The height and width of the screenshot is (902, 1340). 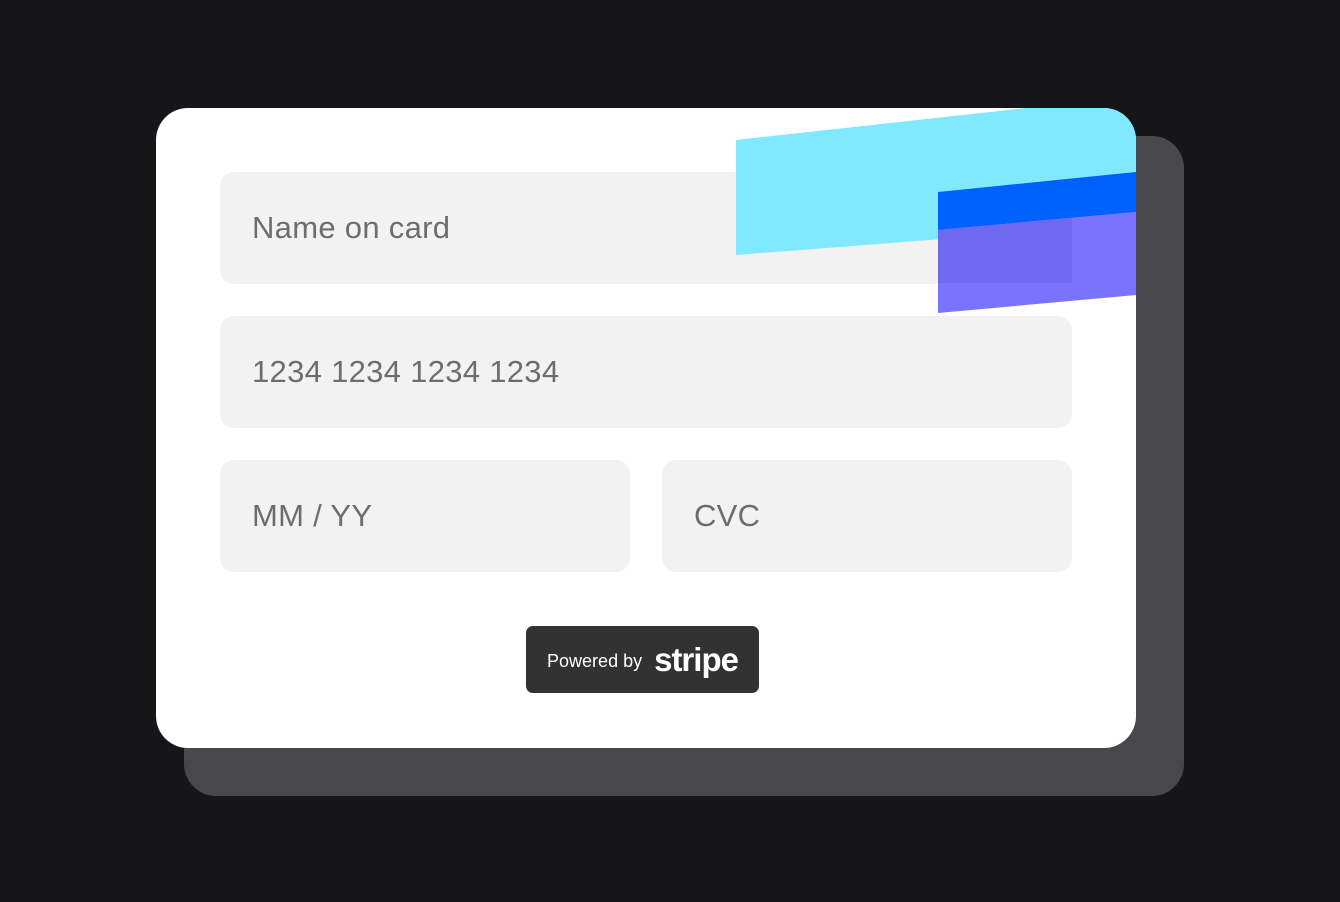 What do you see at coordinates (312, 515) in the screenshot?
I see `expiry-placeholder: MM / YY` at bounding box center [312, 515].